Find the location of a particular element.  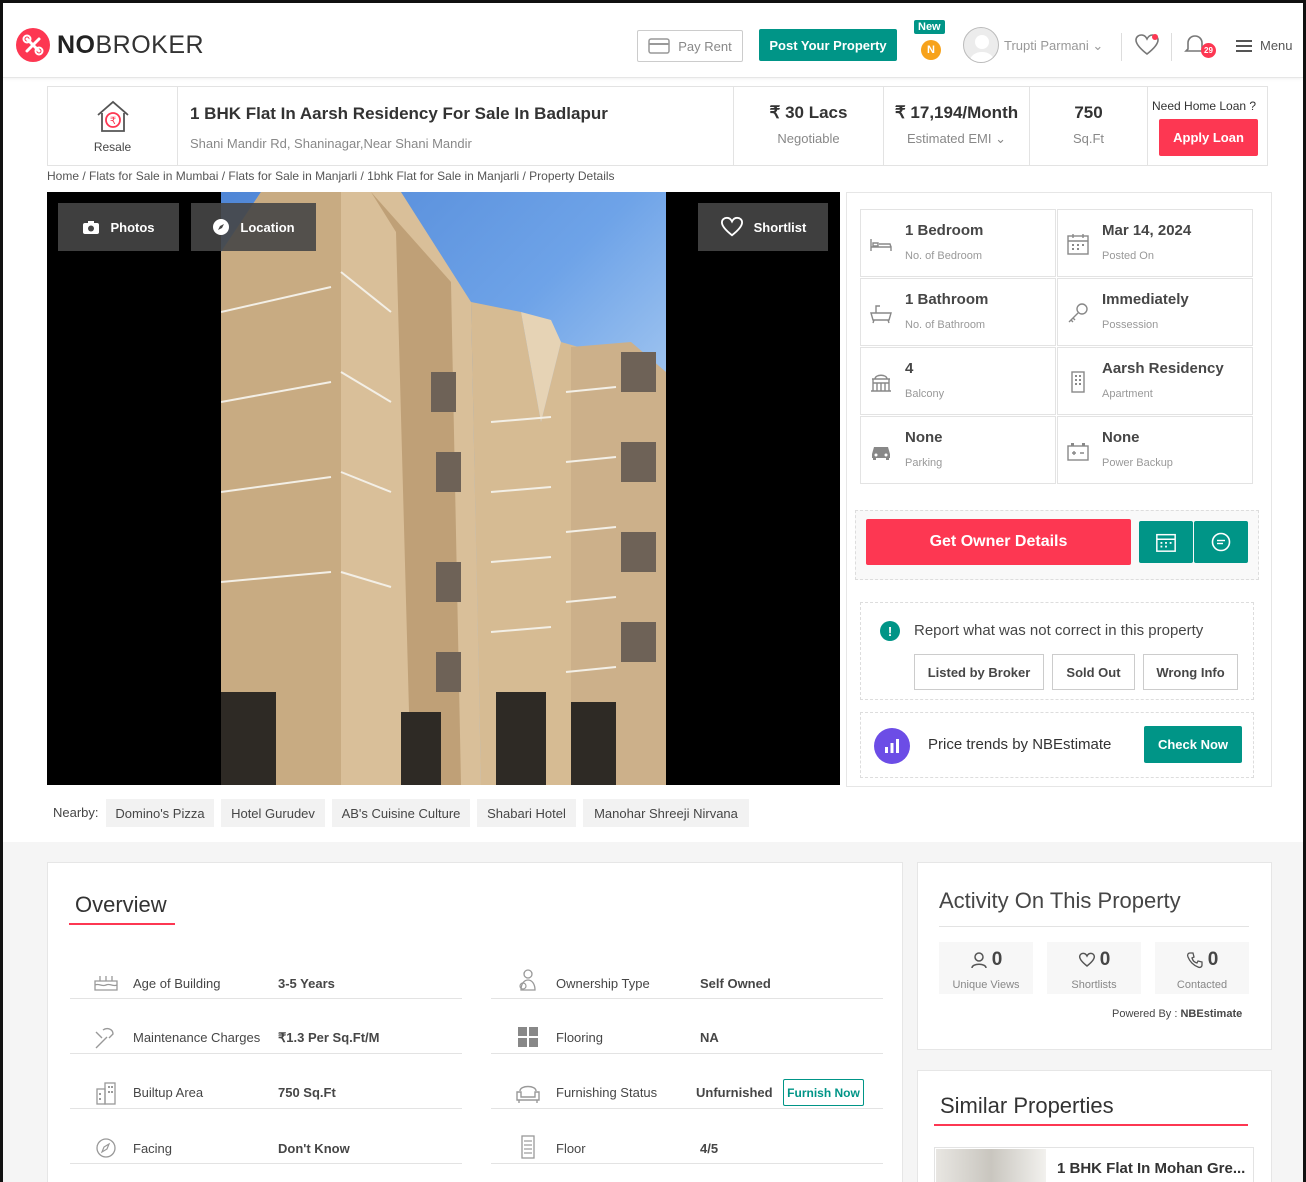

chat-button is located at coordinates (1221, 542).